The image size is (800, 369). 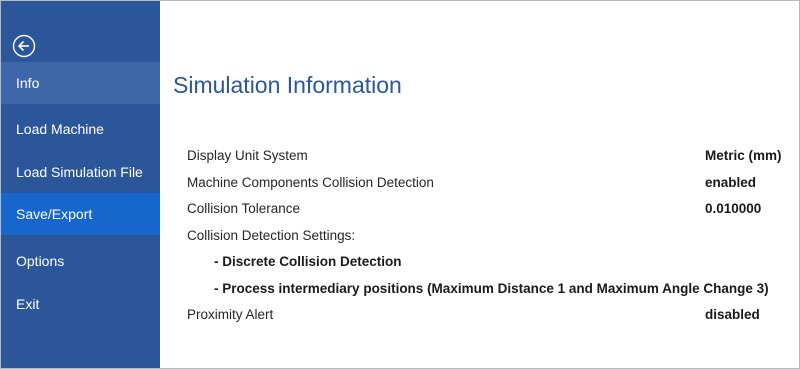 I want to click on info-row-collision-tolerance: Collision Tolerance 0.010000, so click(x=487, y=211).